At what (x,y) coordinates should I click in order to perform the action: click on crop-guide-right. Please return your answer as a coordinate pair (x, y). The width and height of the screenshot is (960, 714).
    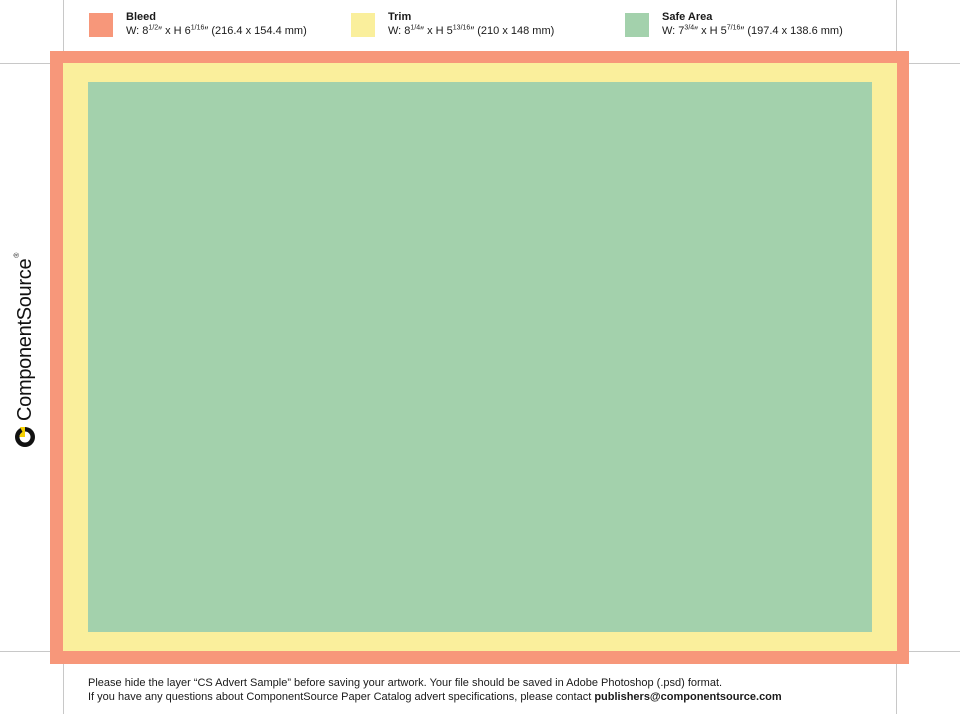
    Looking at the image, I should click on (896, 25).